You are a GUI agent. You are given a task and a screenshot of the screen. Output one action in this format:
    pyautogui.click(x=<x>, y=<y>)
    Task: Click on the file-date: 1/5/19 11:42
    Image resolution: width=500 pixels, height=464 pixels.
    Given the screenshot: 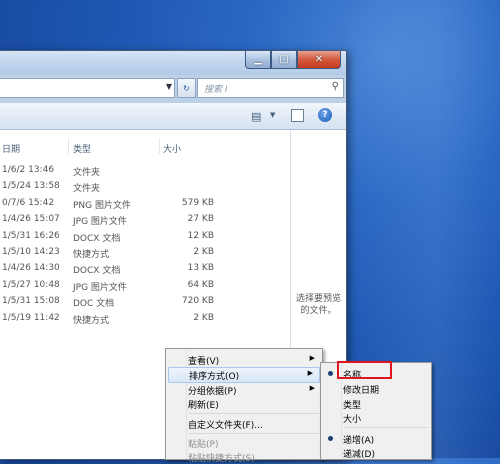 What is the action you would take?
    pyautogui.click(x=31, y=317)
    